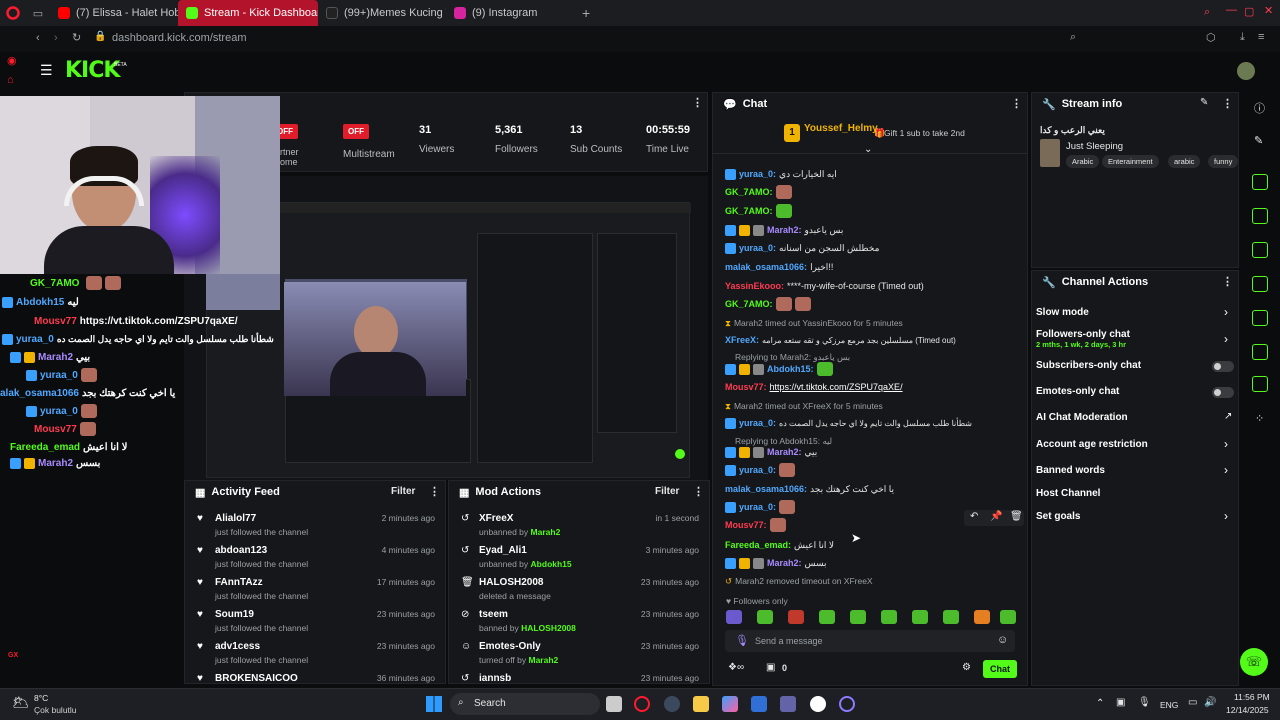  What do you see at coordinates (868, 149) in the screenshot?
I see `collapse-chevron-icon: ⌄` at bounding box center [868, 149].